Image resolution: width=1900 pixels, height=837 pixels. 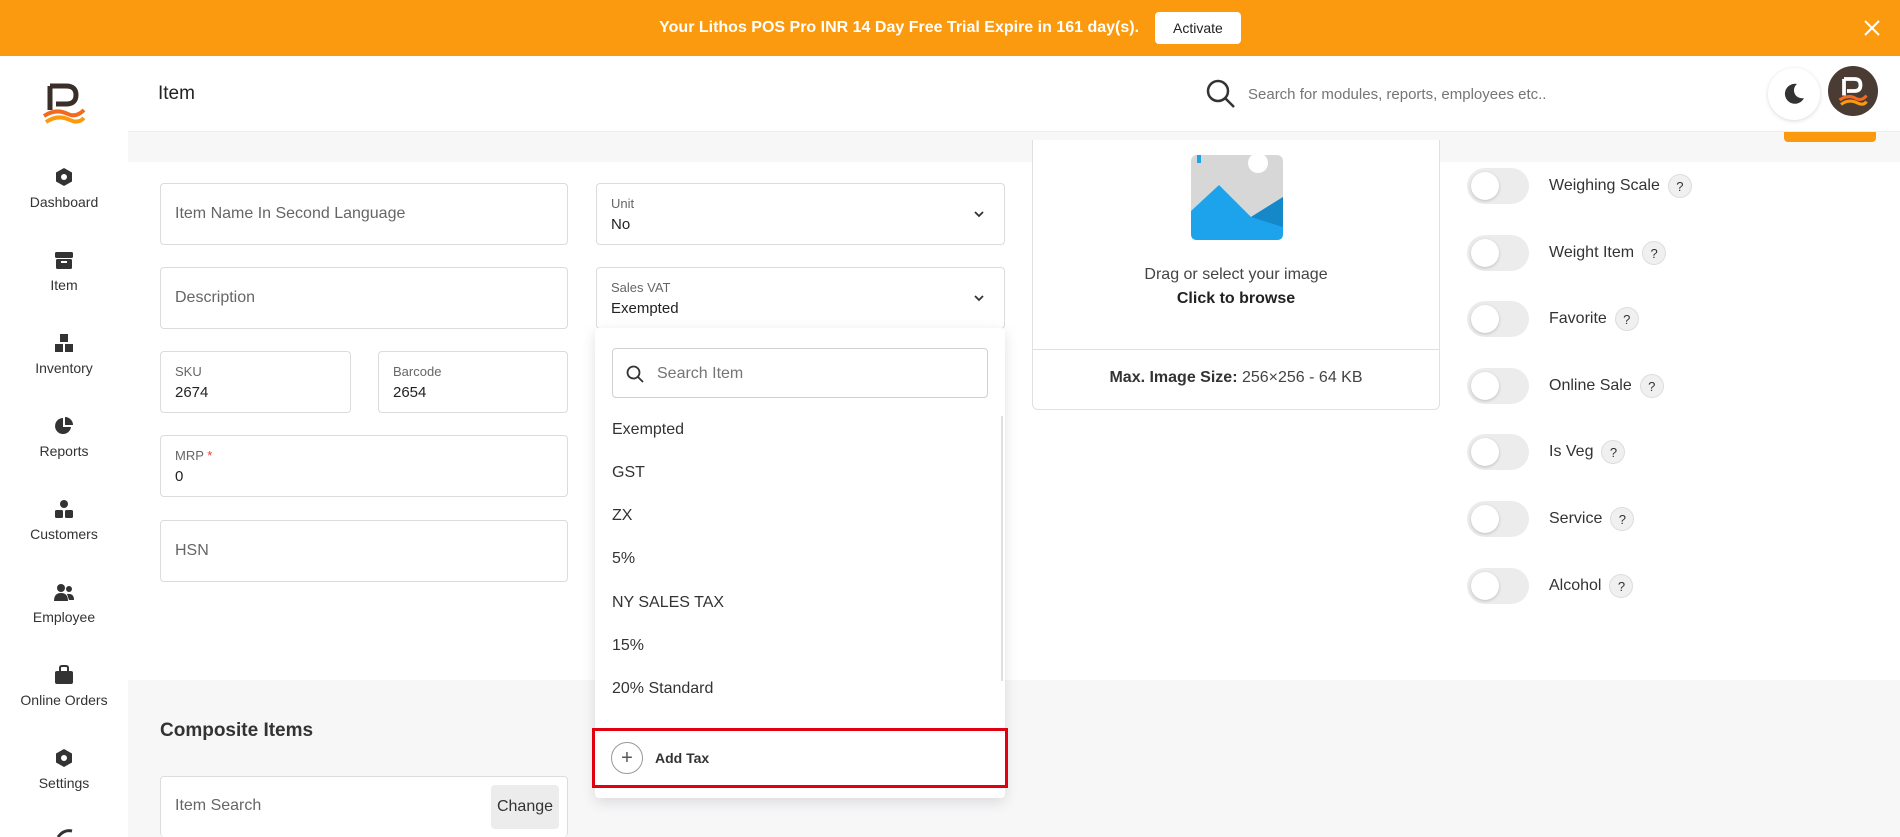 What do you see at coordinates (1578, 318) in the screenshot?
I see `toggle-label: Favorite` at bounding box center [1578, 318].